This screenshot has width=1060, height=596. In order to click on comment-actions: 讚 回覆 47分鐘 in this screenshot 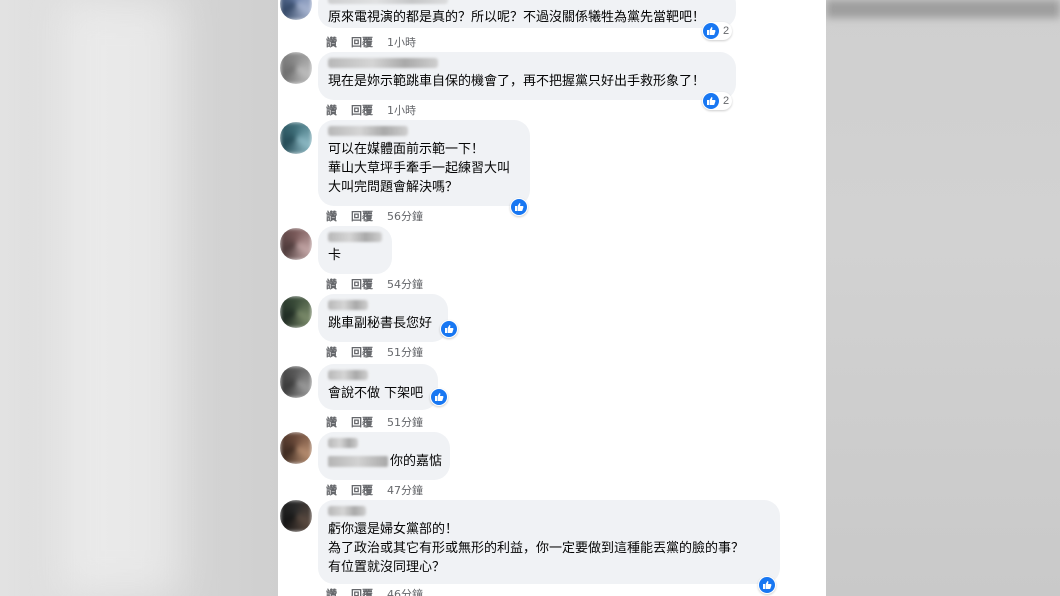, I will do `click(381, 490)`.